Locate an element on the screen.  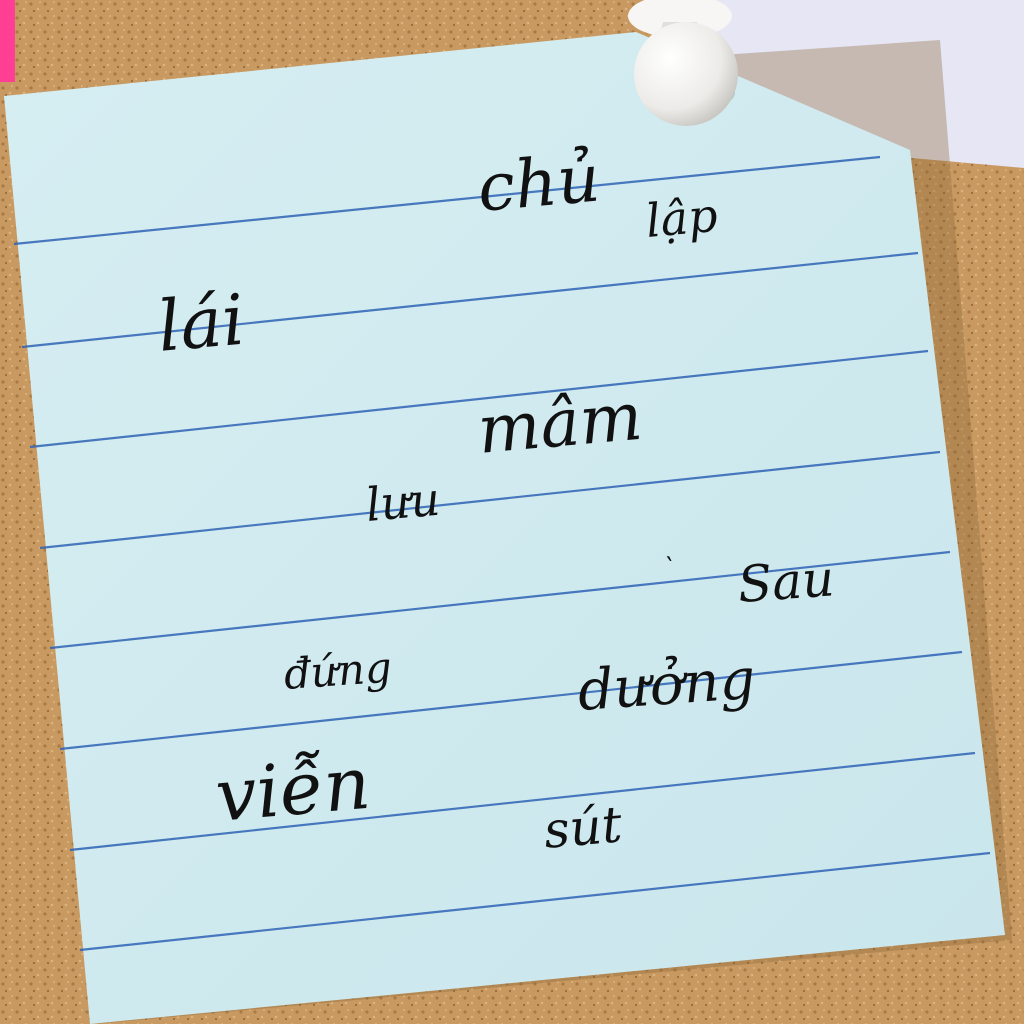
pink-note-edge is located at coordinates (7, 41).